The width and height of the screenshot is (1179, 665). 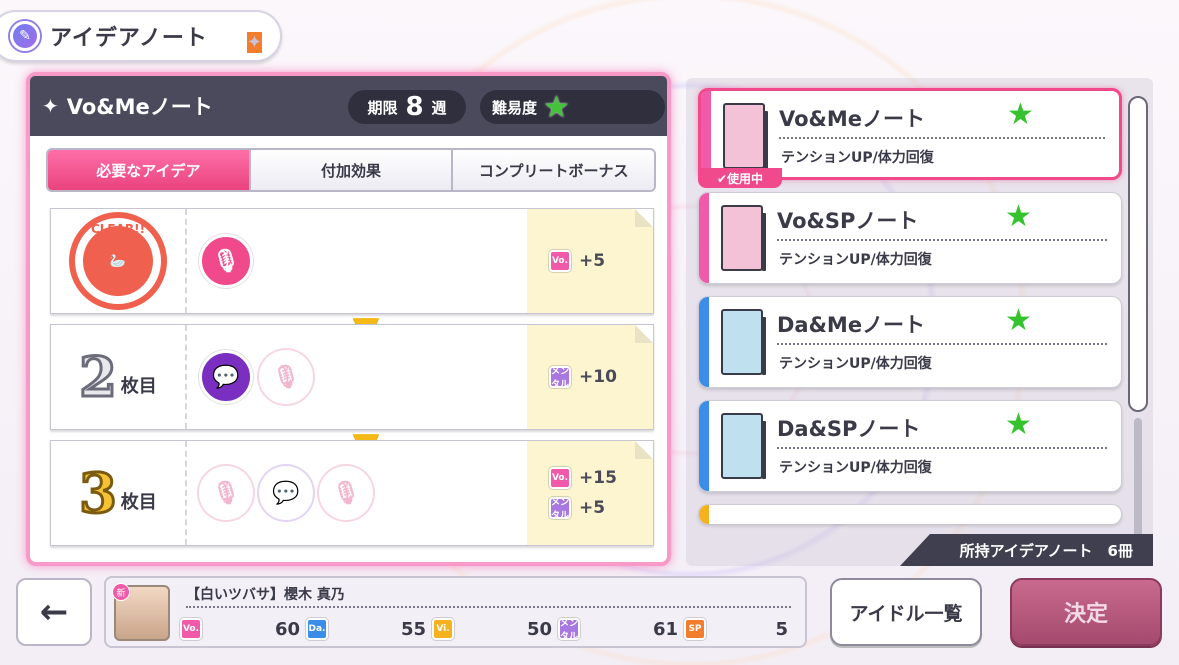 What do you see at coordinates (572, 107) in the screenshot?
I see `difficulty-badge: 難易度 ★` at bounding box center [572, 107].